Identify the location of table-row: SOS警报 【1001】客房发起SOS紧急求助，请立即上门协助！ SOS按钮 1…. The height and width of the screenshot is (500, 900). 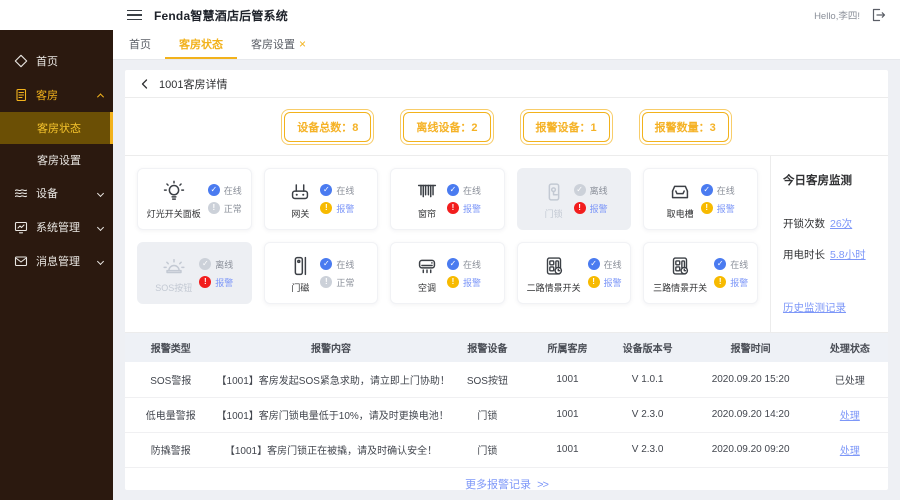
(506, 380).